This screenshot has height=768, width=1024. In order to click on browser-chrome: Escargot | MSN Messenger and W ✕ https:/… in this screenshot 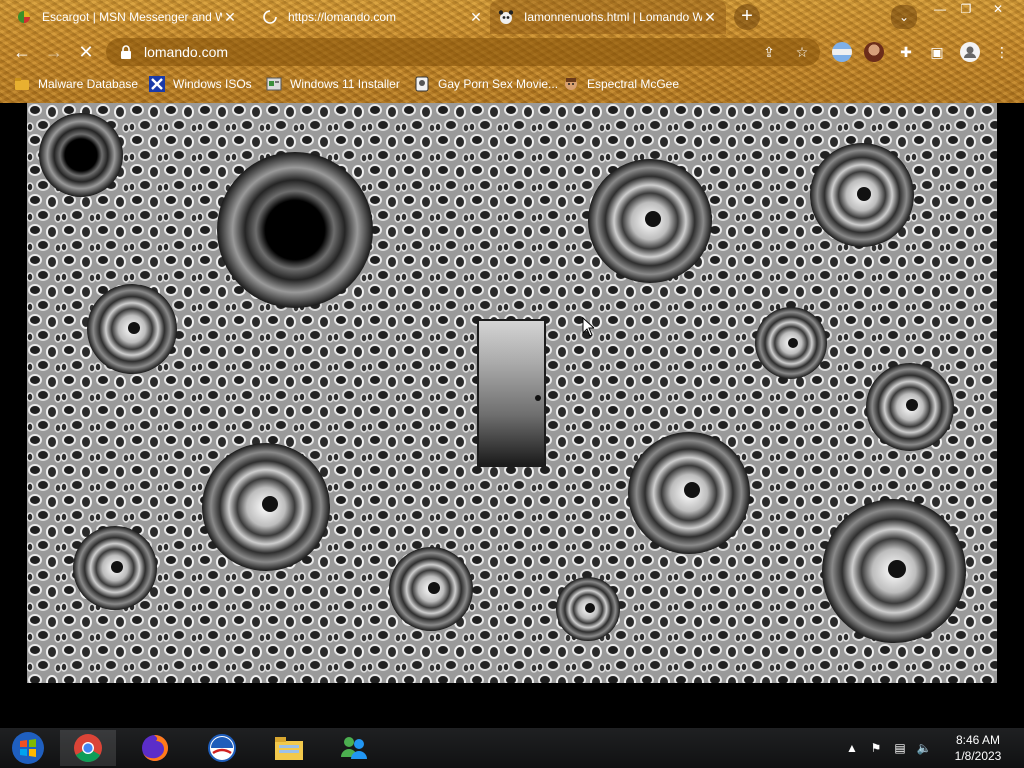, I will do `click(512, 51)`.